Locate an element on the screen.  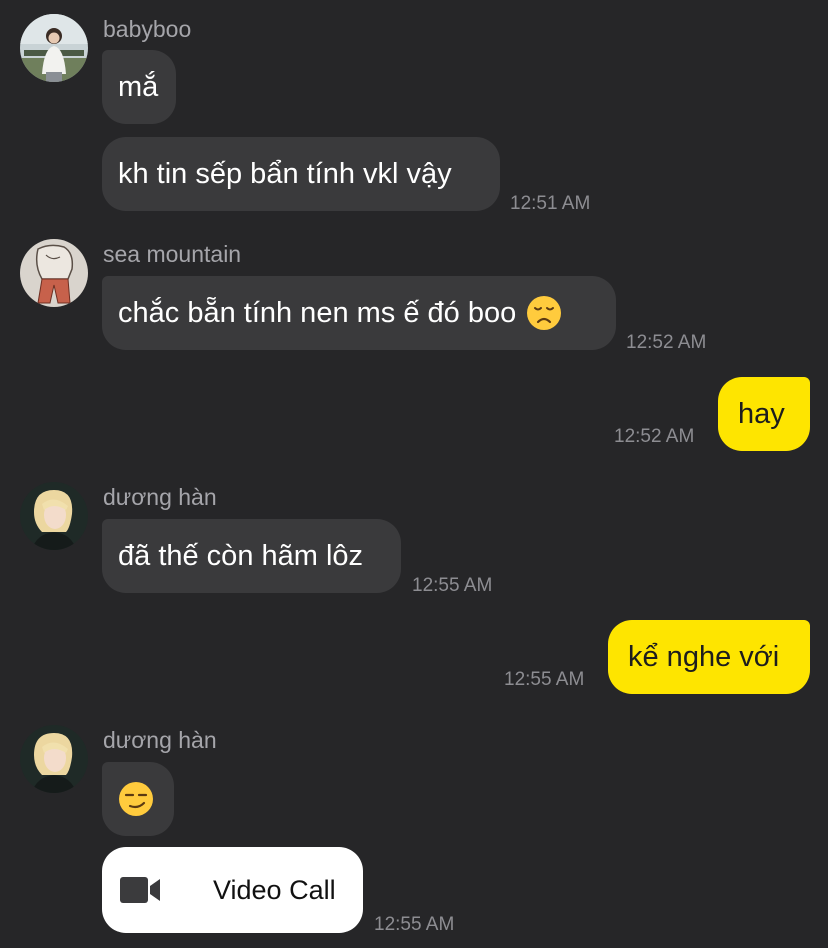
message-bubble: kh tin sếp bẩn tính vkl vậy is located at coordinates (301, 174).